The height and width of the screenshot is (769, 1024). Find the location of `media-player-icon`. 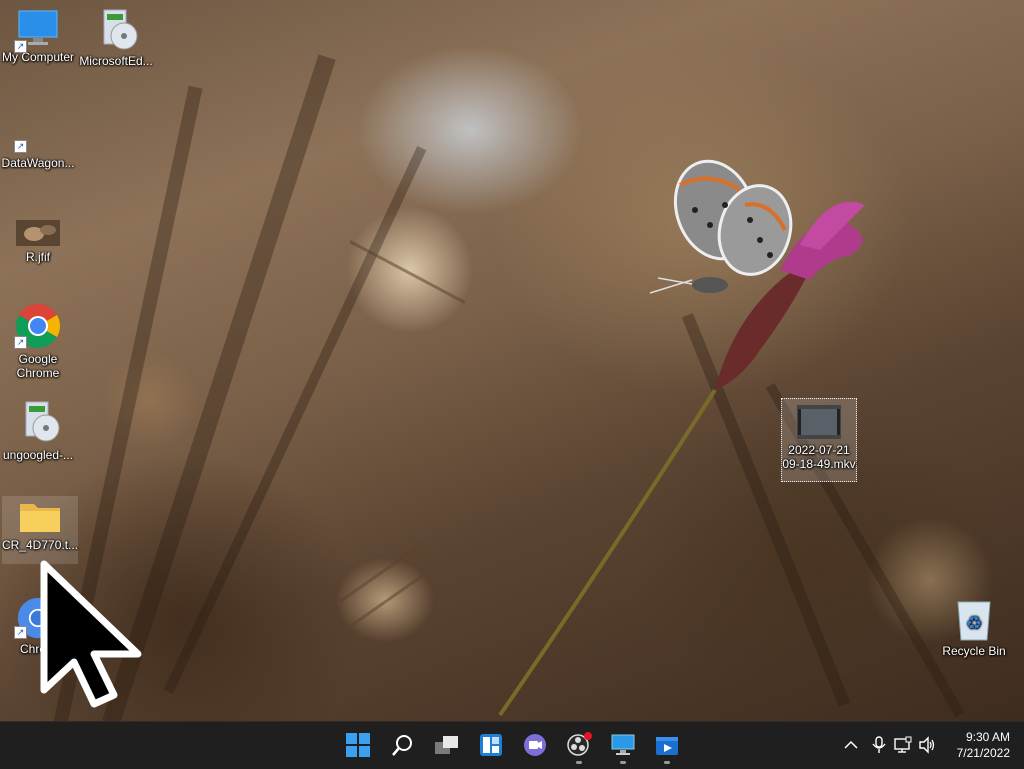

media-player-icon is located at coordinates (667, 746).